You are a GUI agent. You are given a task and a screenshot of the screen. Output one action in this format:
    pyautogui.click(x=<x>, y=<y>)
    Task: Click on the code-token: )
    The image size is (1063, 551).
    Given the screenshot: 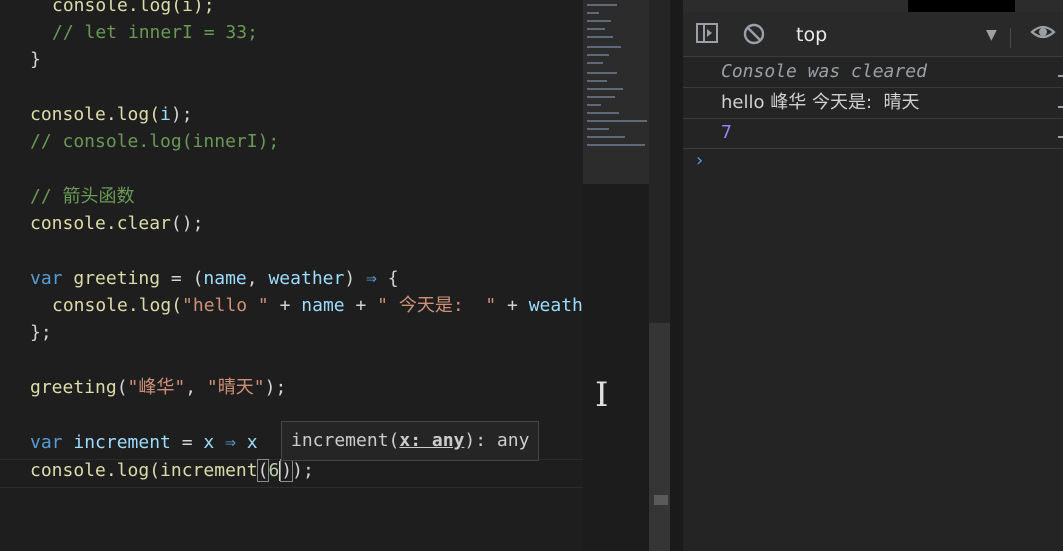 What is the action you would take?
    pyautogui.click(x=355, y=278)
    